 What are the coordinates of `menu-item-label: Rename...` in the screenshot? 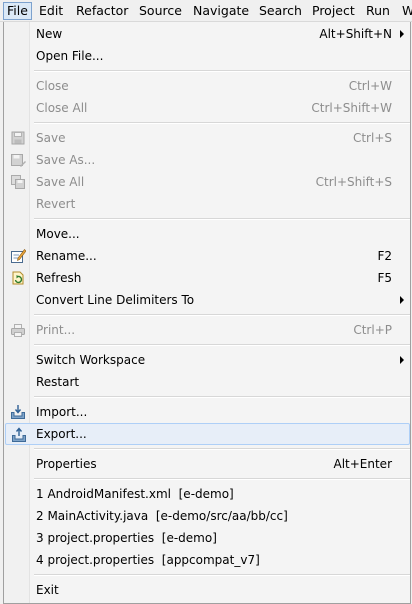 It's located at (66, 256).